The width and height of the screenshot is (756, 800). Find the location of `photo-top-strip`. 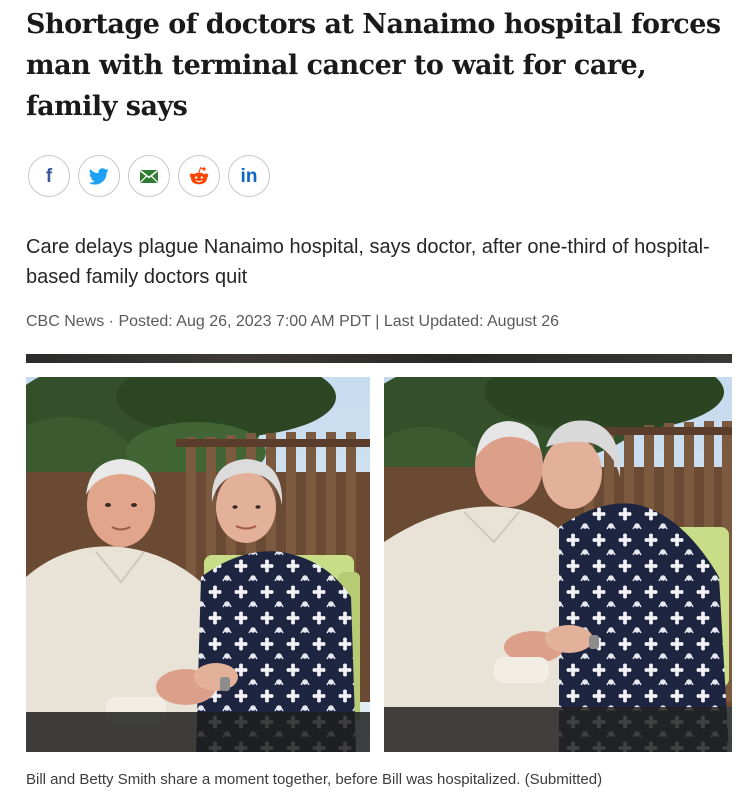

photo-top-strip is located at coordinates (379, 358).